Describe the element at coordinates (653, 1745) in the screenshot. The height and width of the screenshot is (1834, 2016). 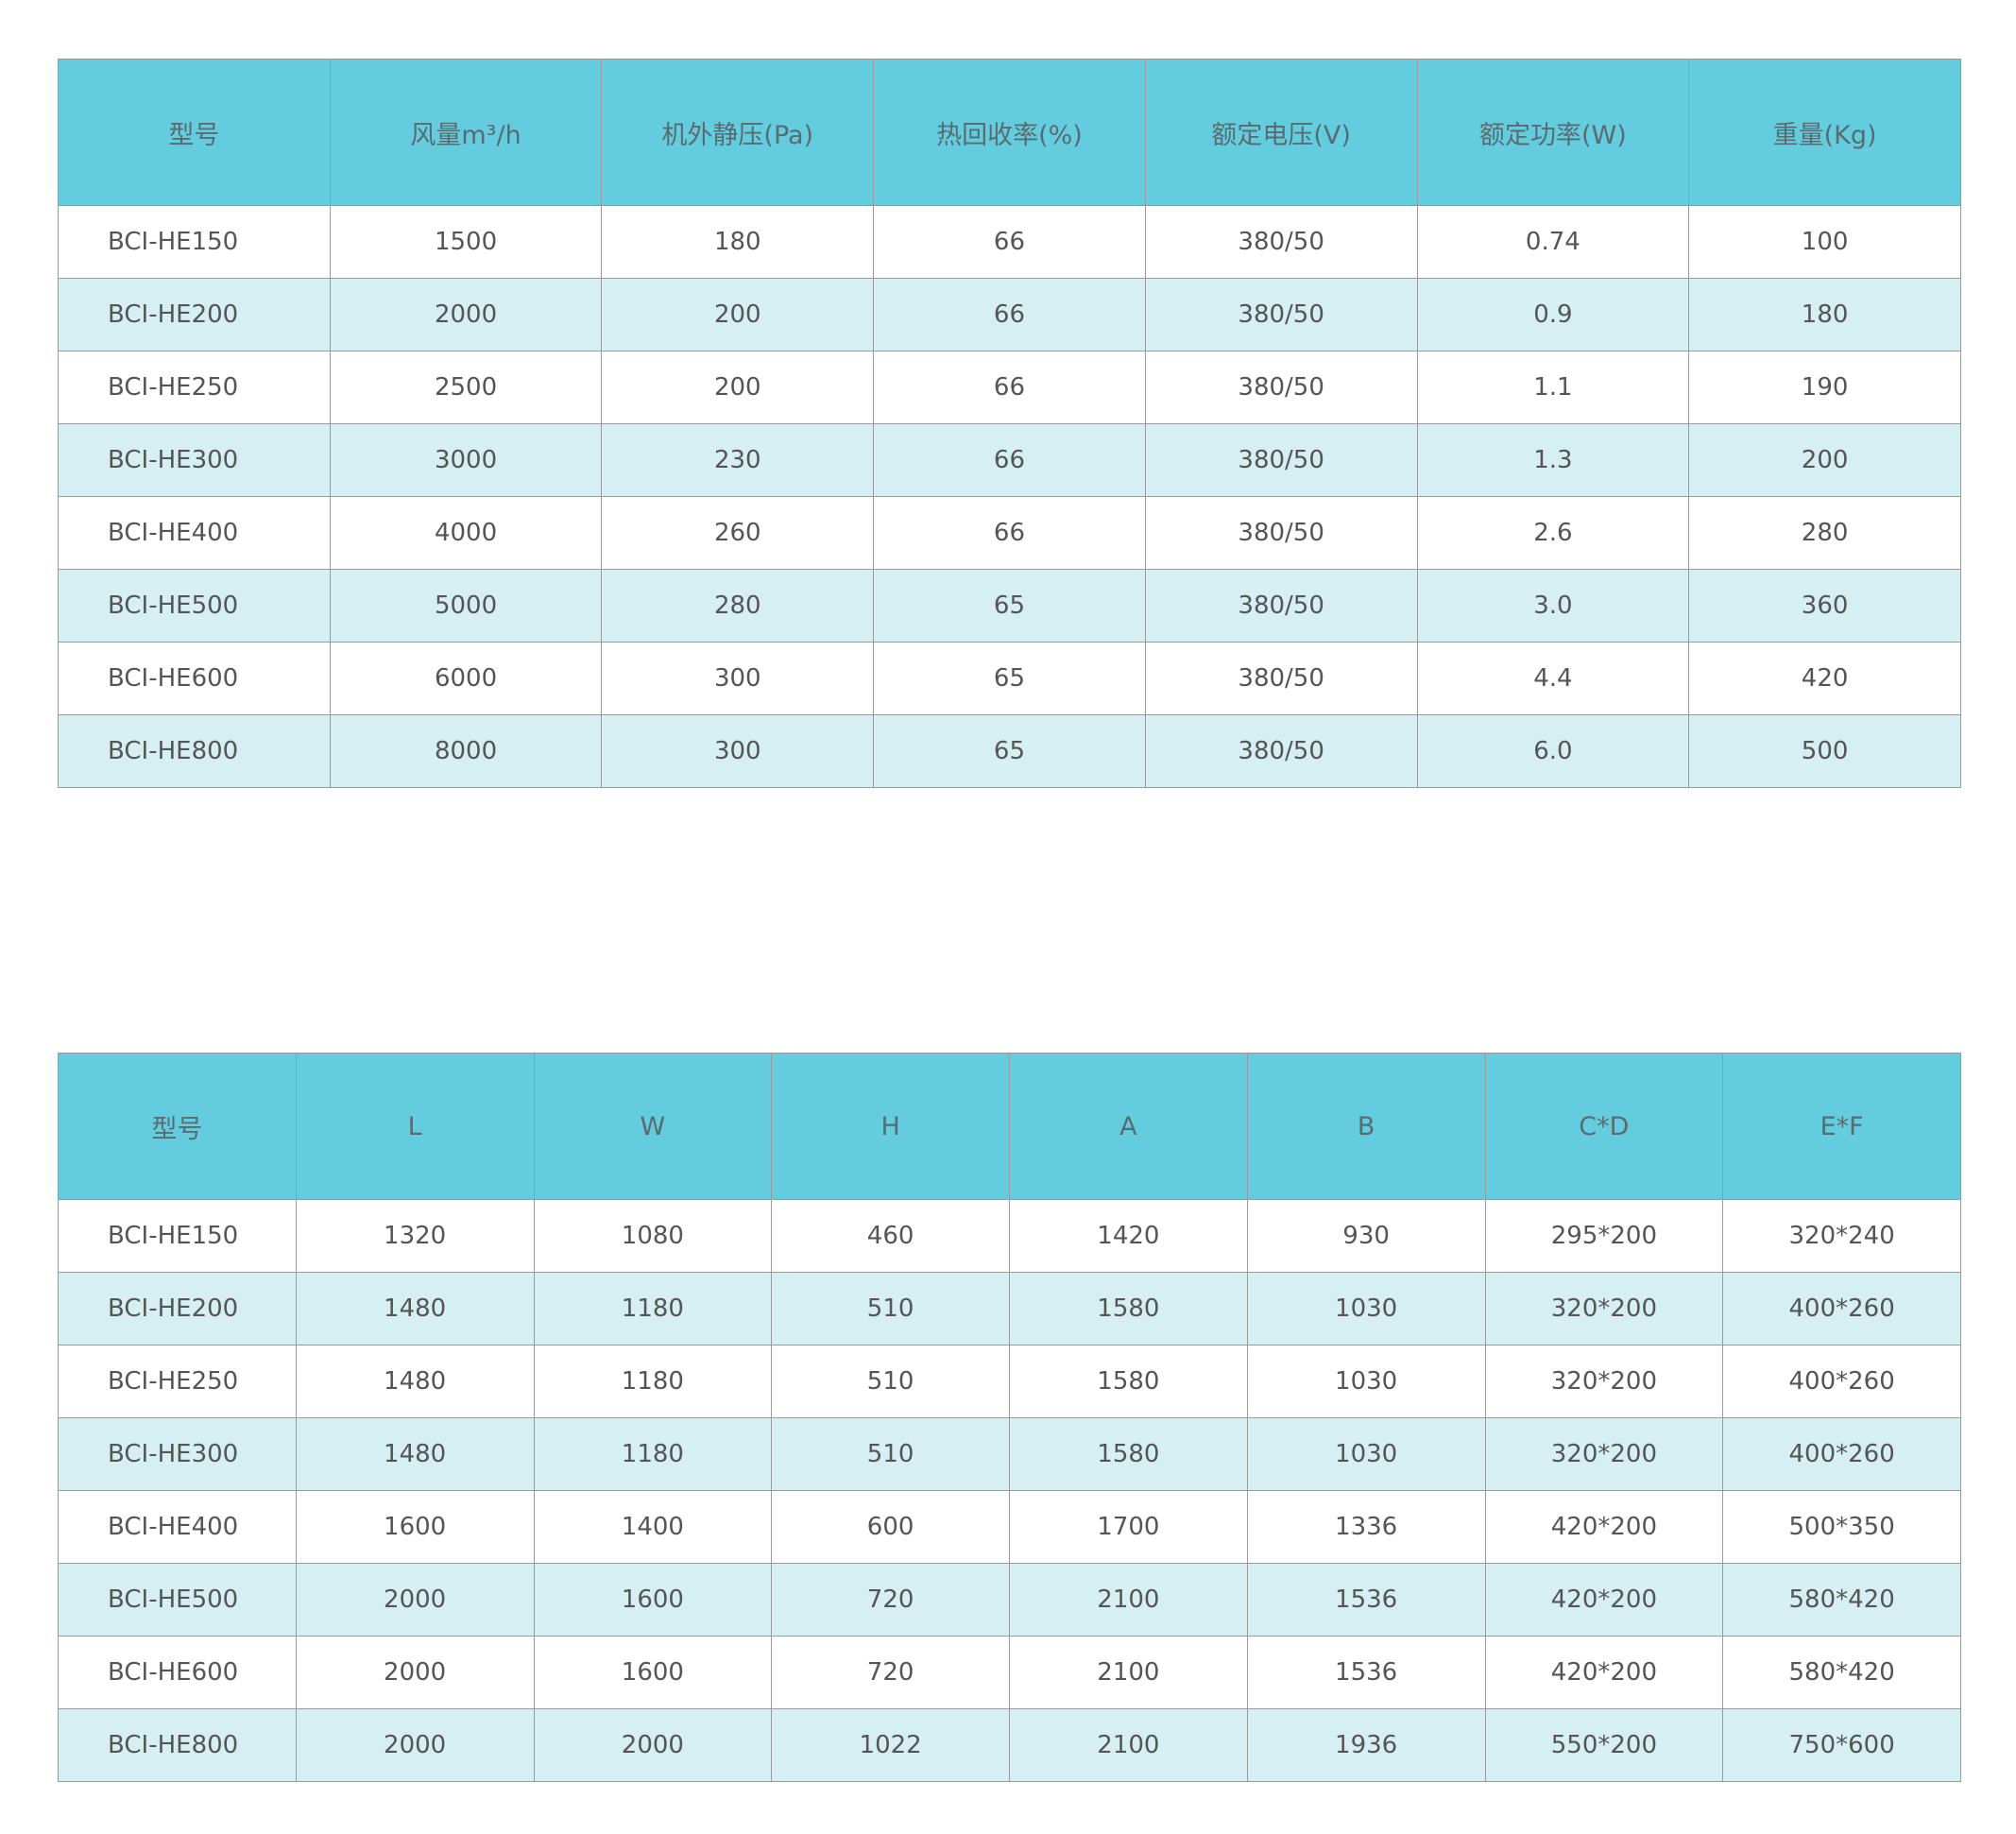
I see `cell-w: 2000` at that location.